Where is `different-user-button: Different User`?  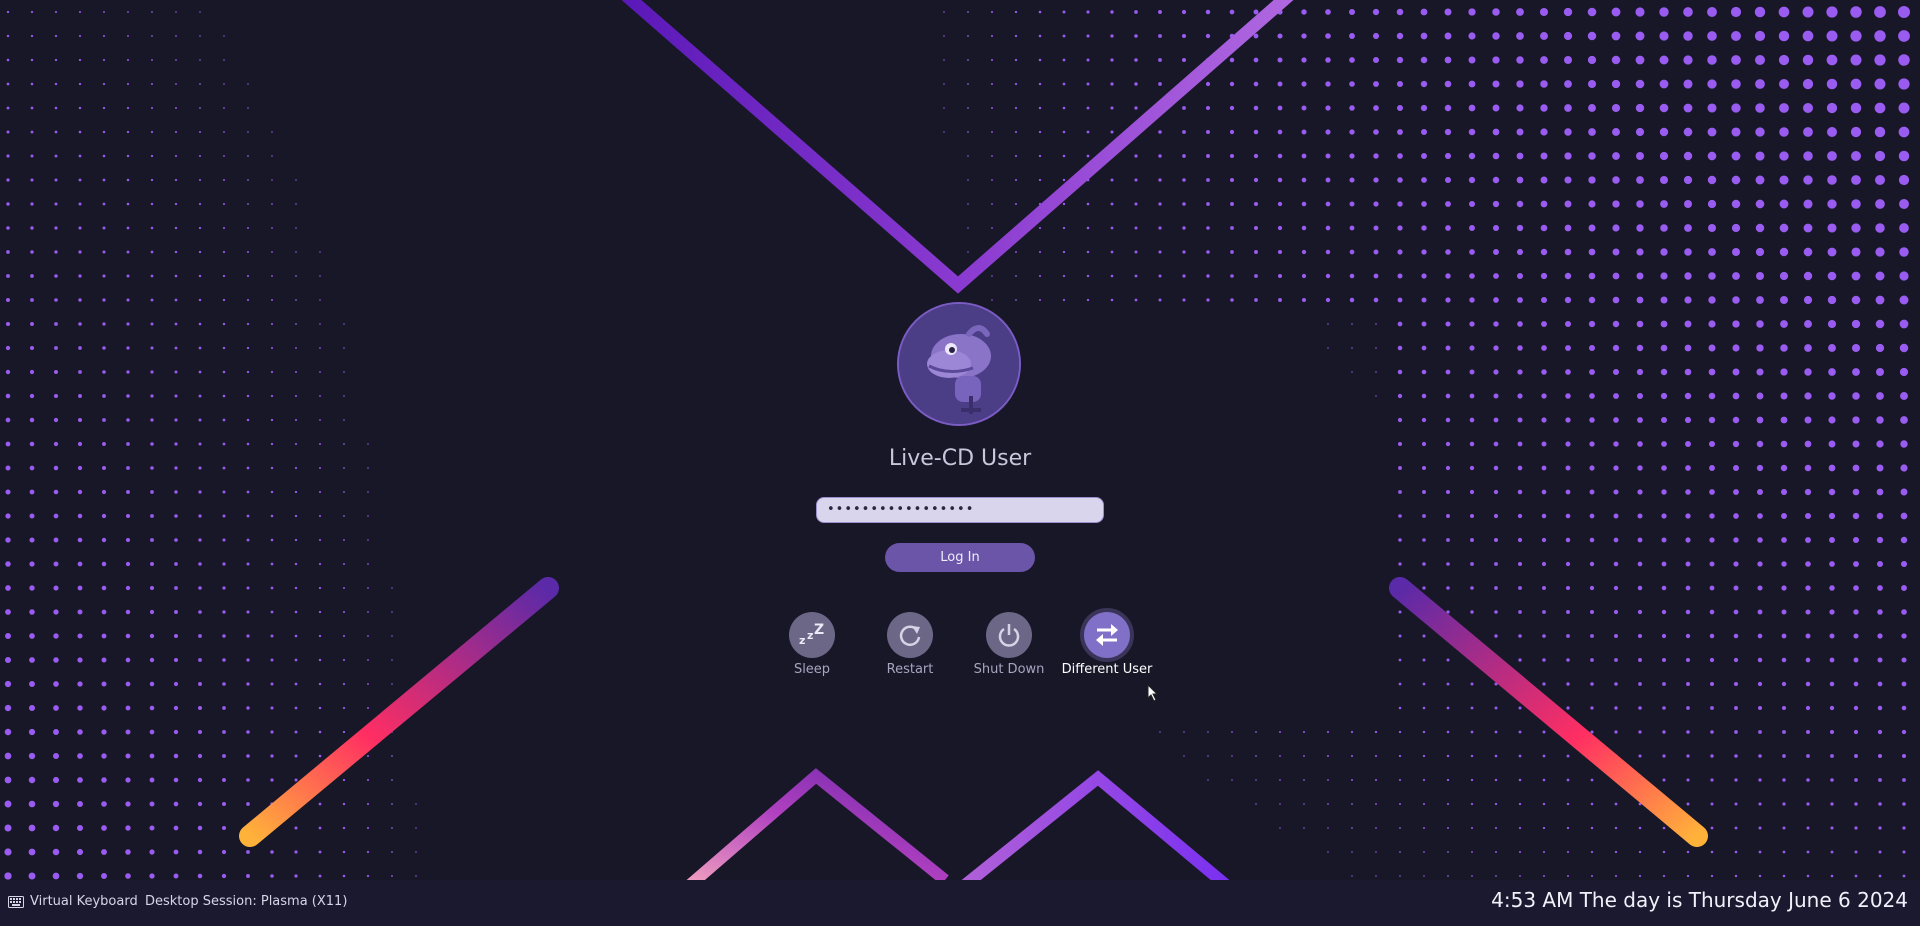
different-user-button: Different User is located at coordinates (1107, 644).